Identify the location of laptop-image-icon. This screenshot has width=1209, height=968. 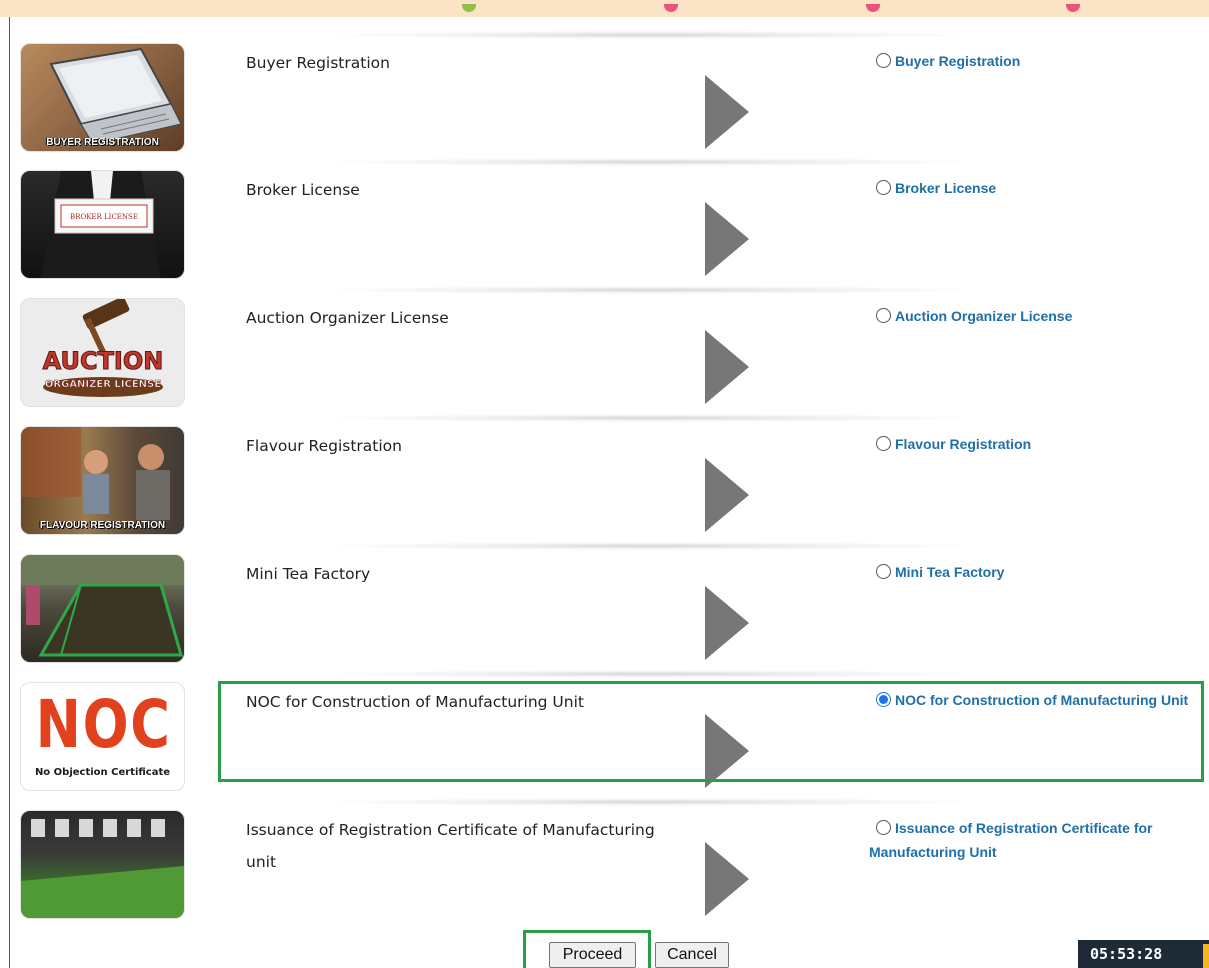
(115, 96).